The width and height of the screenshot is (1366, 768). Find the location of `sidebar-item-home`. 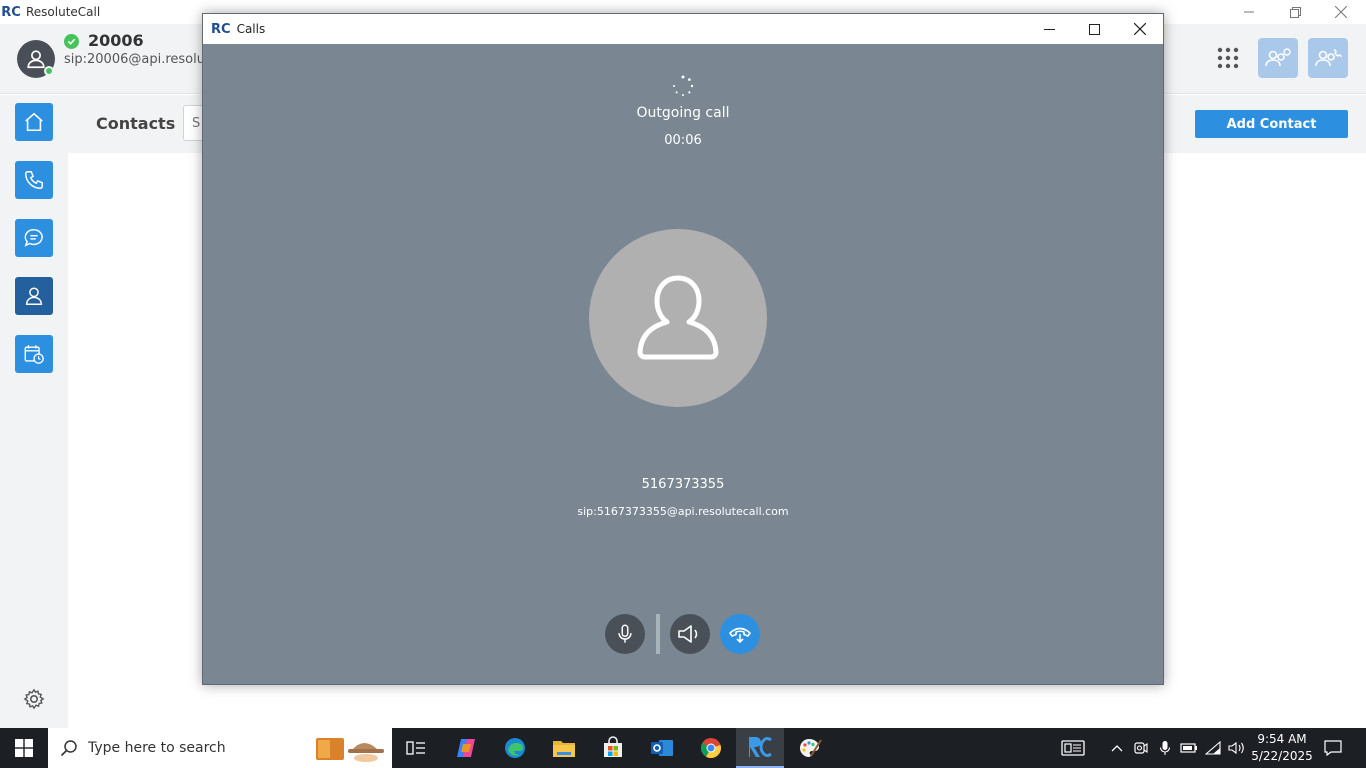

sidebar-item-home is located at coordinates (34, 122).